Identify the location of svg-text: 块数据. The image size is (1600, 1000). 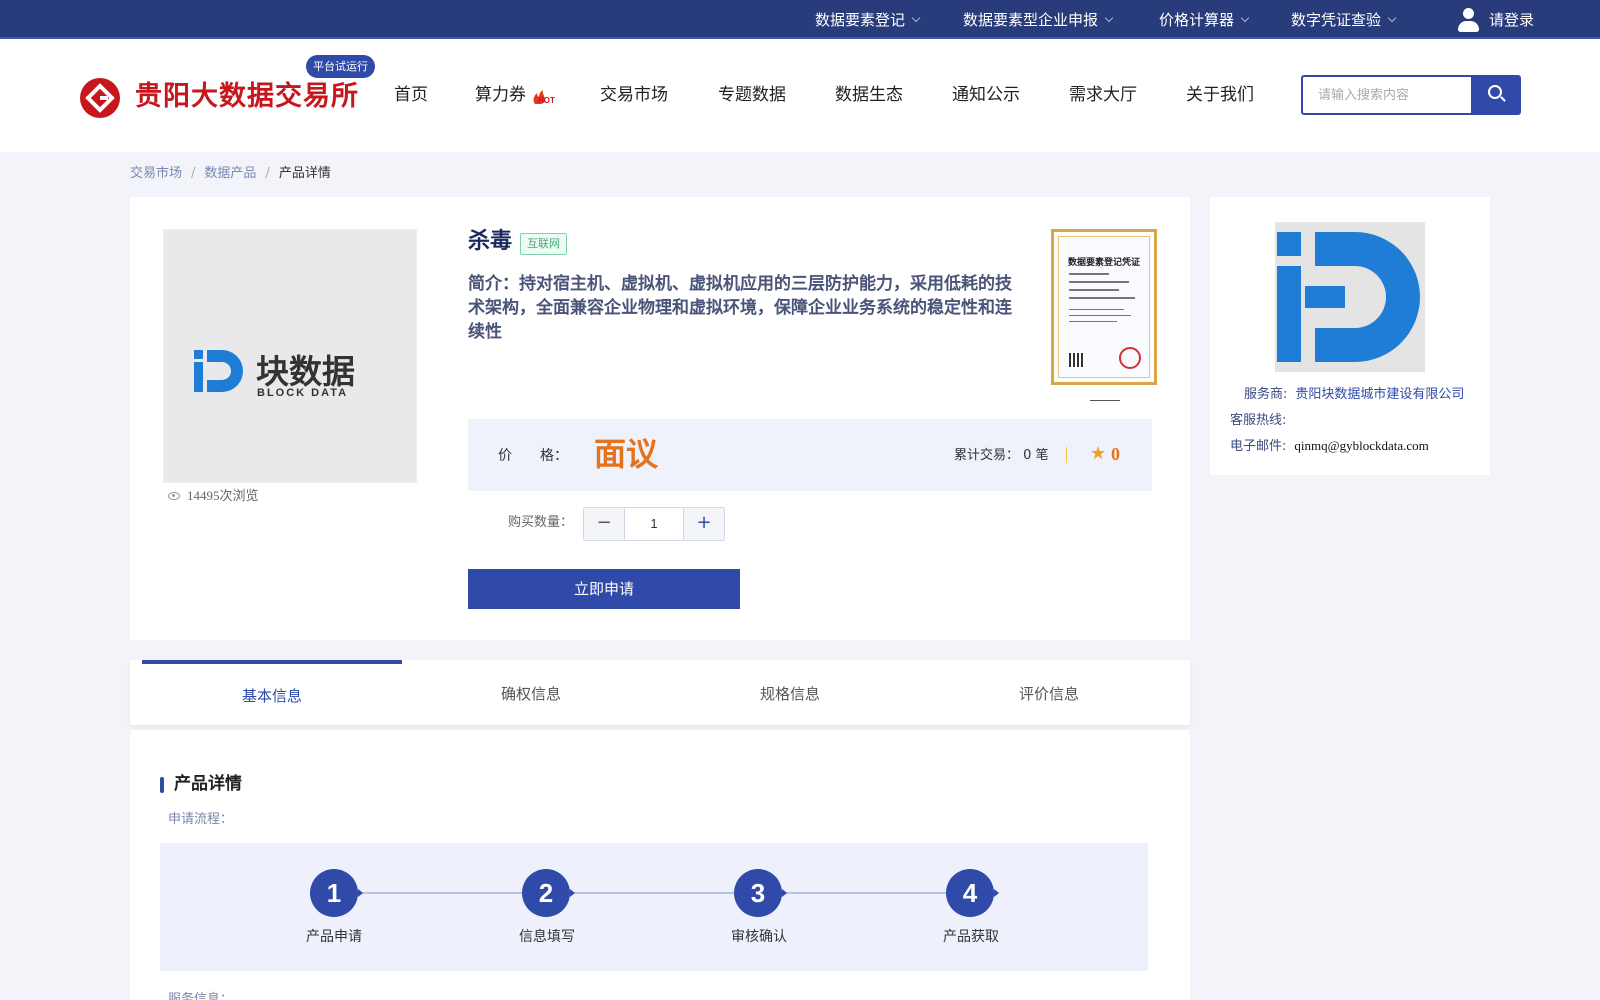
(305, 371).